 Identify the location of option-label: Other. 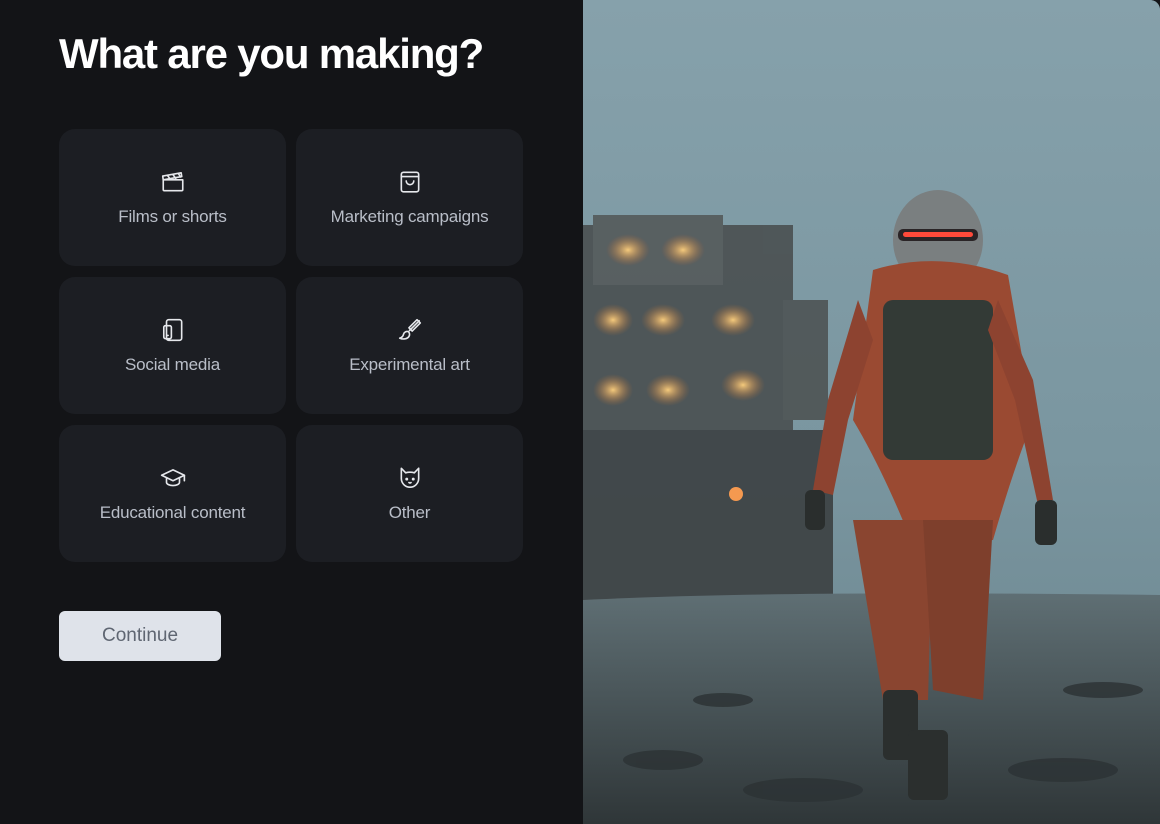
(409, 512).